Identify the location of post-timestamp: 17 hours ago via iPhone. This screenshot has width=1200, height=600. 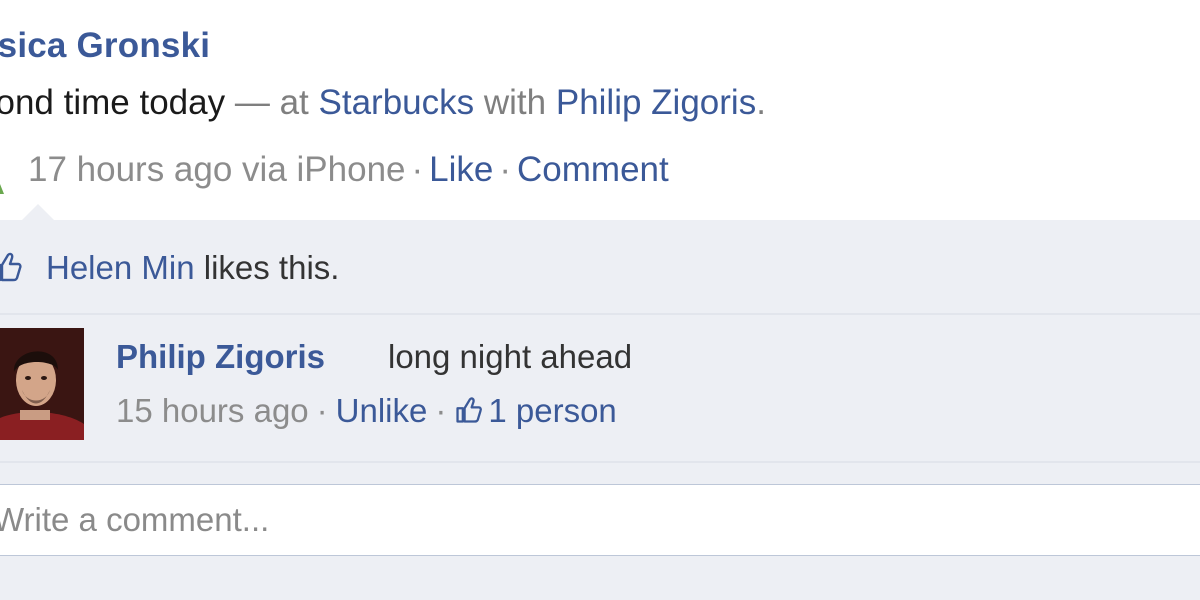
(217, 169).